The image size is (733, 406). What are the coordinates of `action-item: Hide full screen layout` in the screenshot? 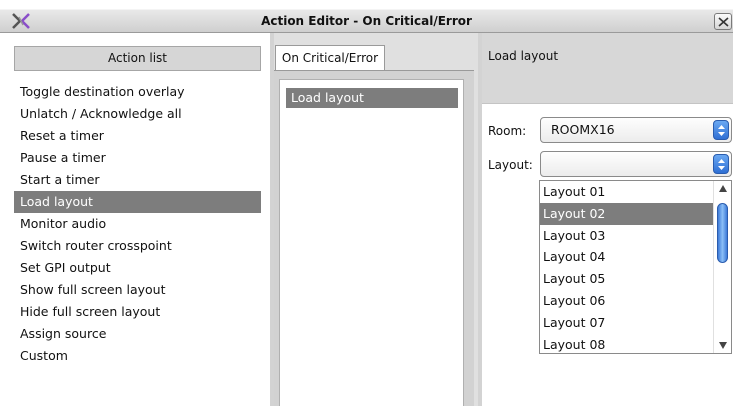 It's located at (137, 312).